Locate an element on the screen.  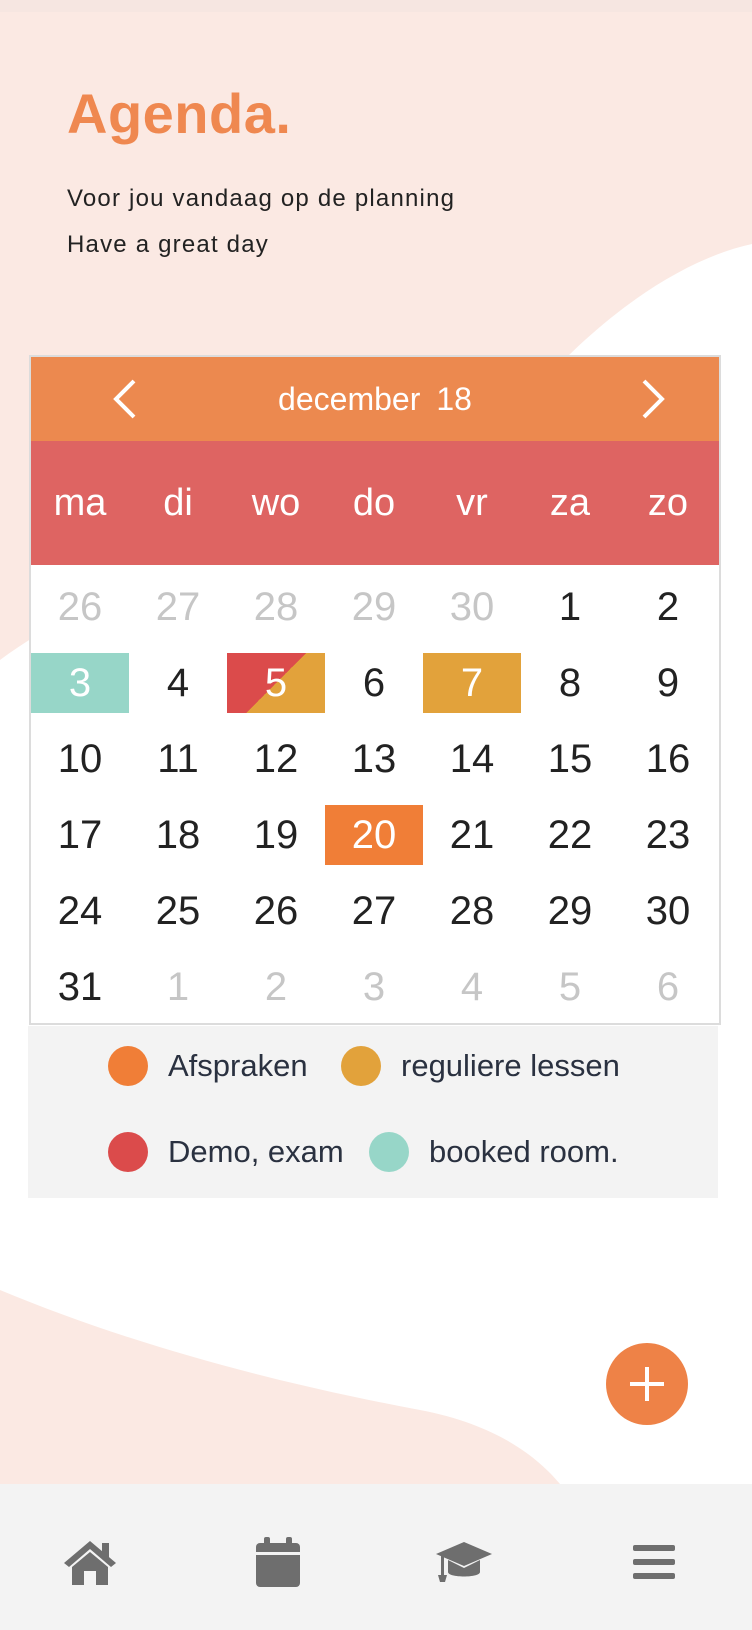
weekday-label: za is located at coordinates (570, 503).